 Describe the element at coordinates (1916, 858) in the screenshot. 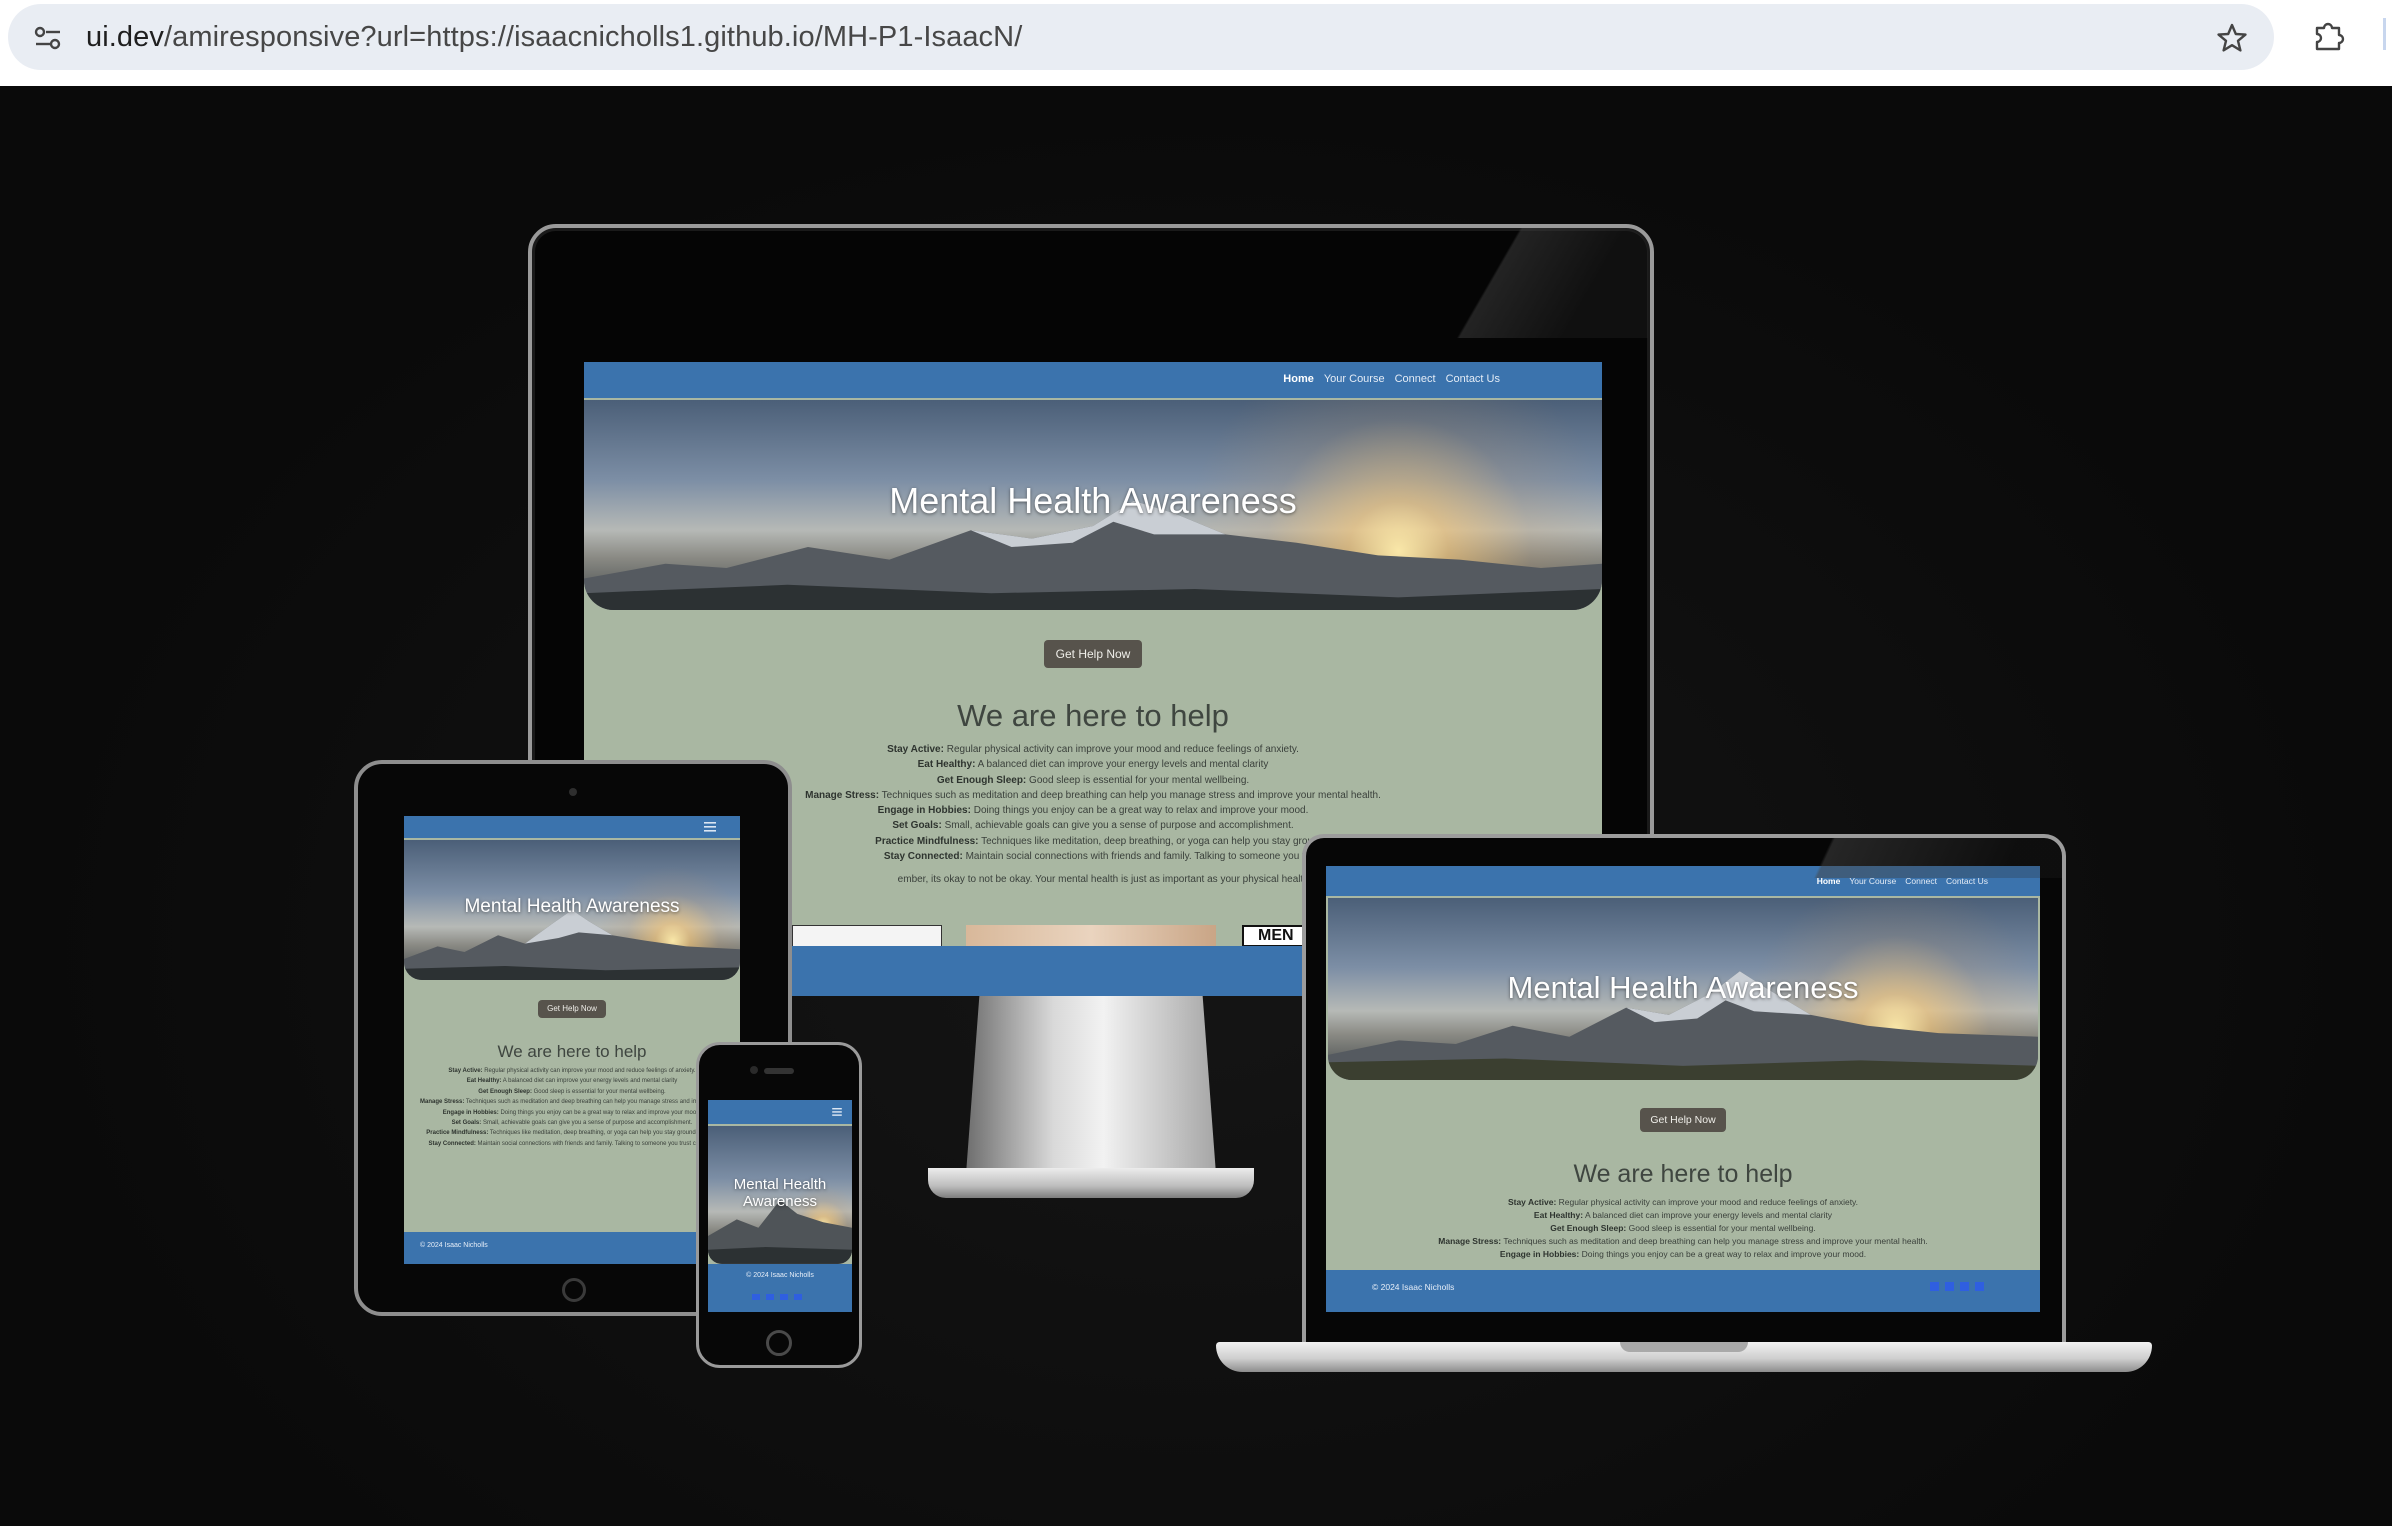

I see `laptop-glare` at that location.